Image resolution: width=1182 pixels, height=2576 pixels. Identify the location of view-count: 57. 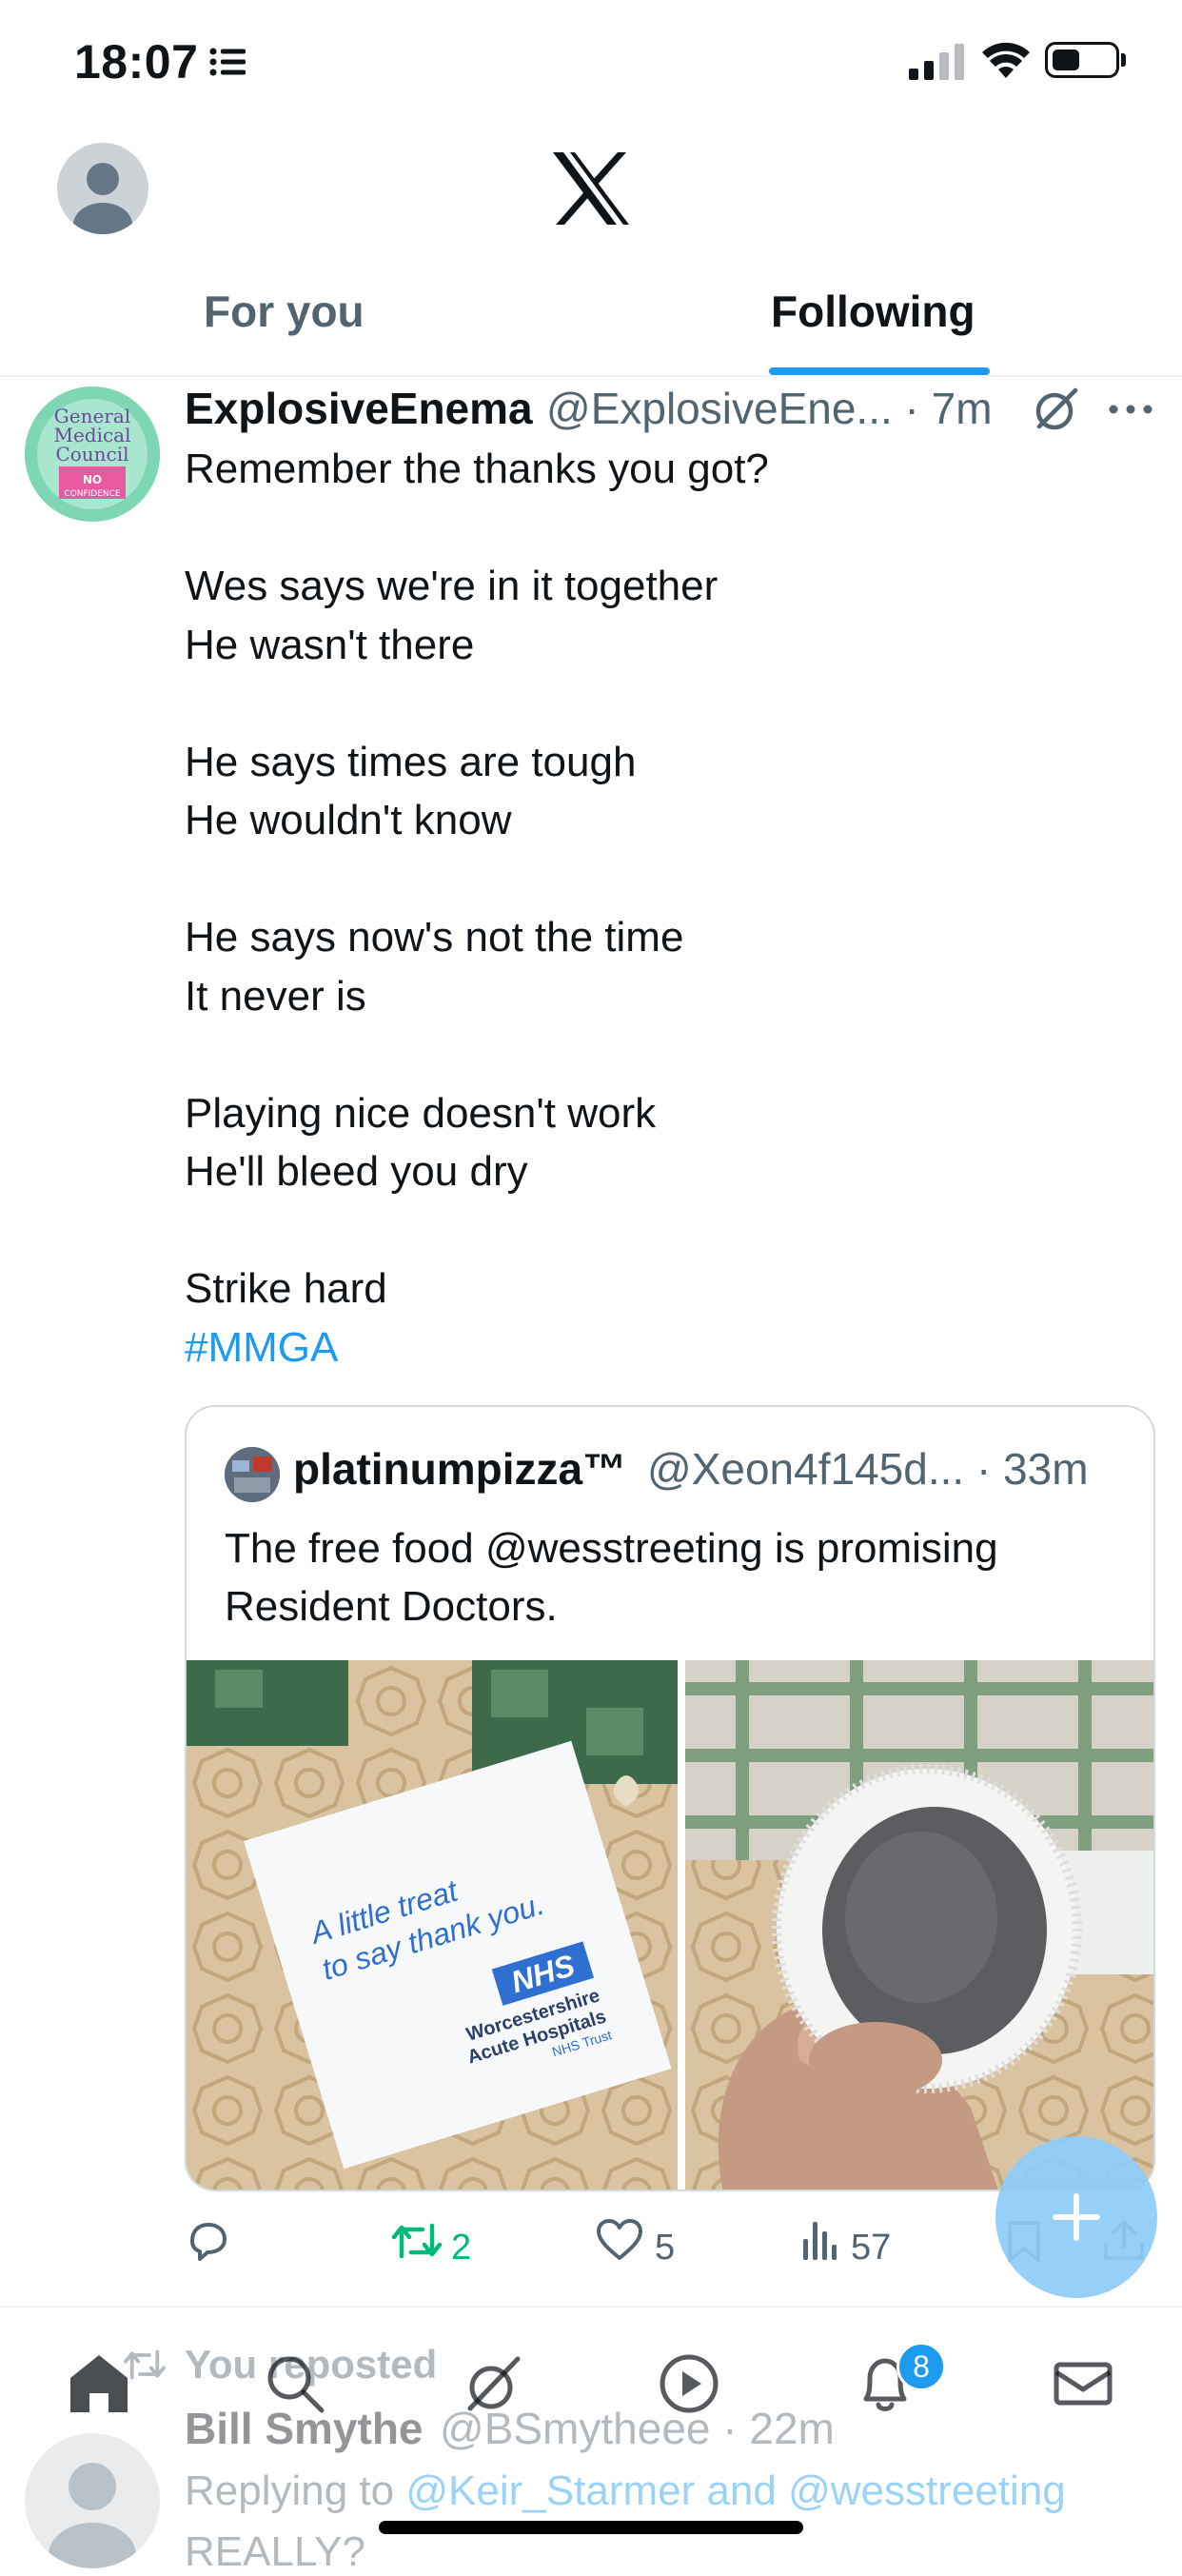
(871, 2248).